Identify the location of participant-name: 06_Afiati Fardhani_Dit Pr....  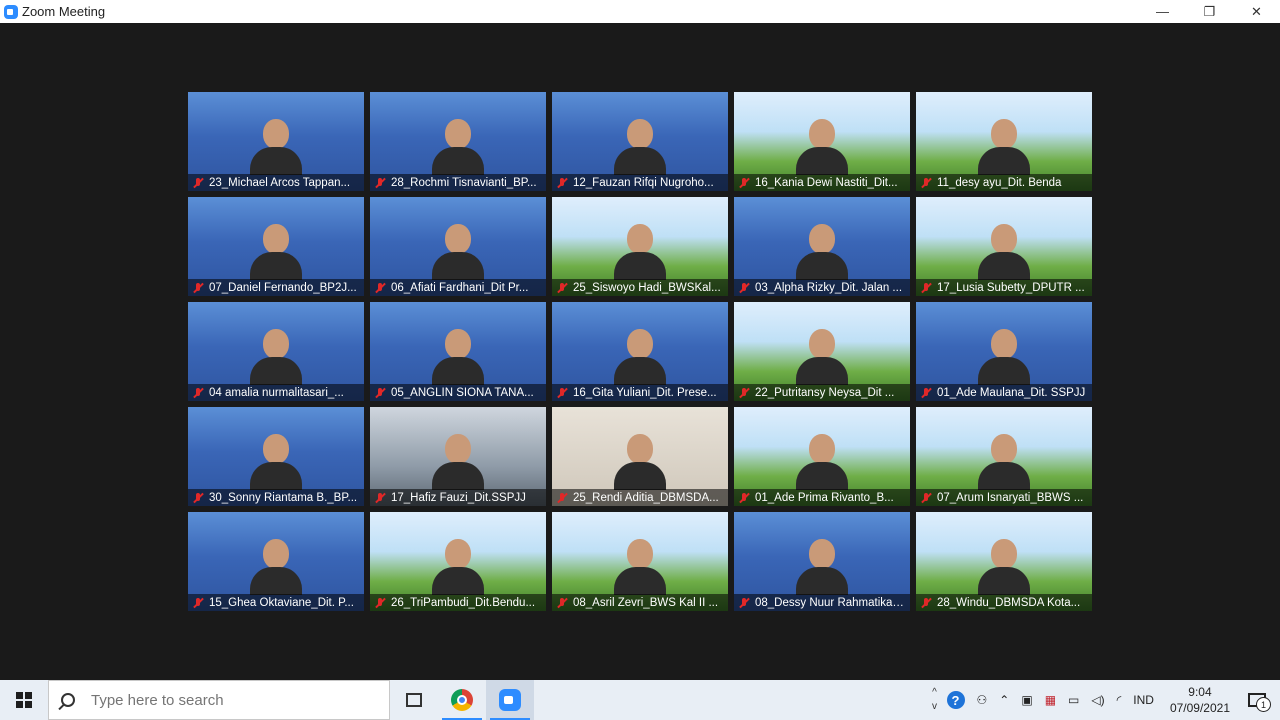
(460, 287).